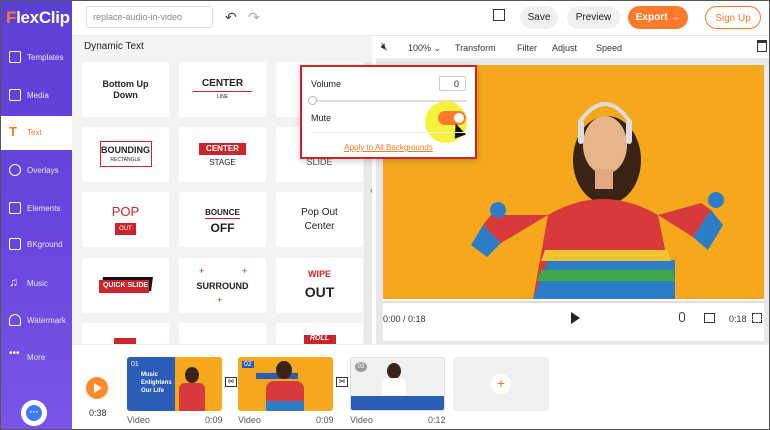 This screenshot has height=430, width=770. Describe the element at coordinates (149, 17) in the screenshot. I see `project-name-input: replace-audio-in-video` at that location.